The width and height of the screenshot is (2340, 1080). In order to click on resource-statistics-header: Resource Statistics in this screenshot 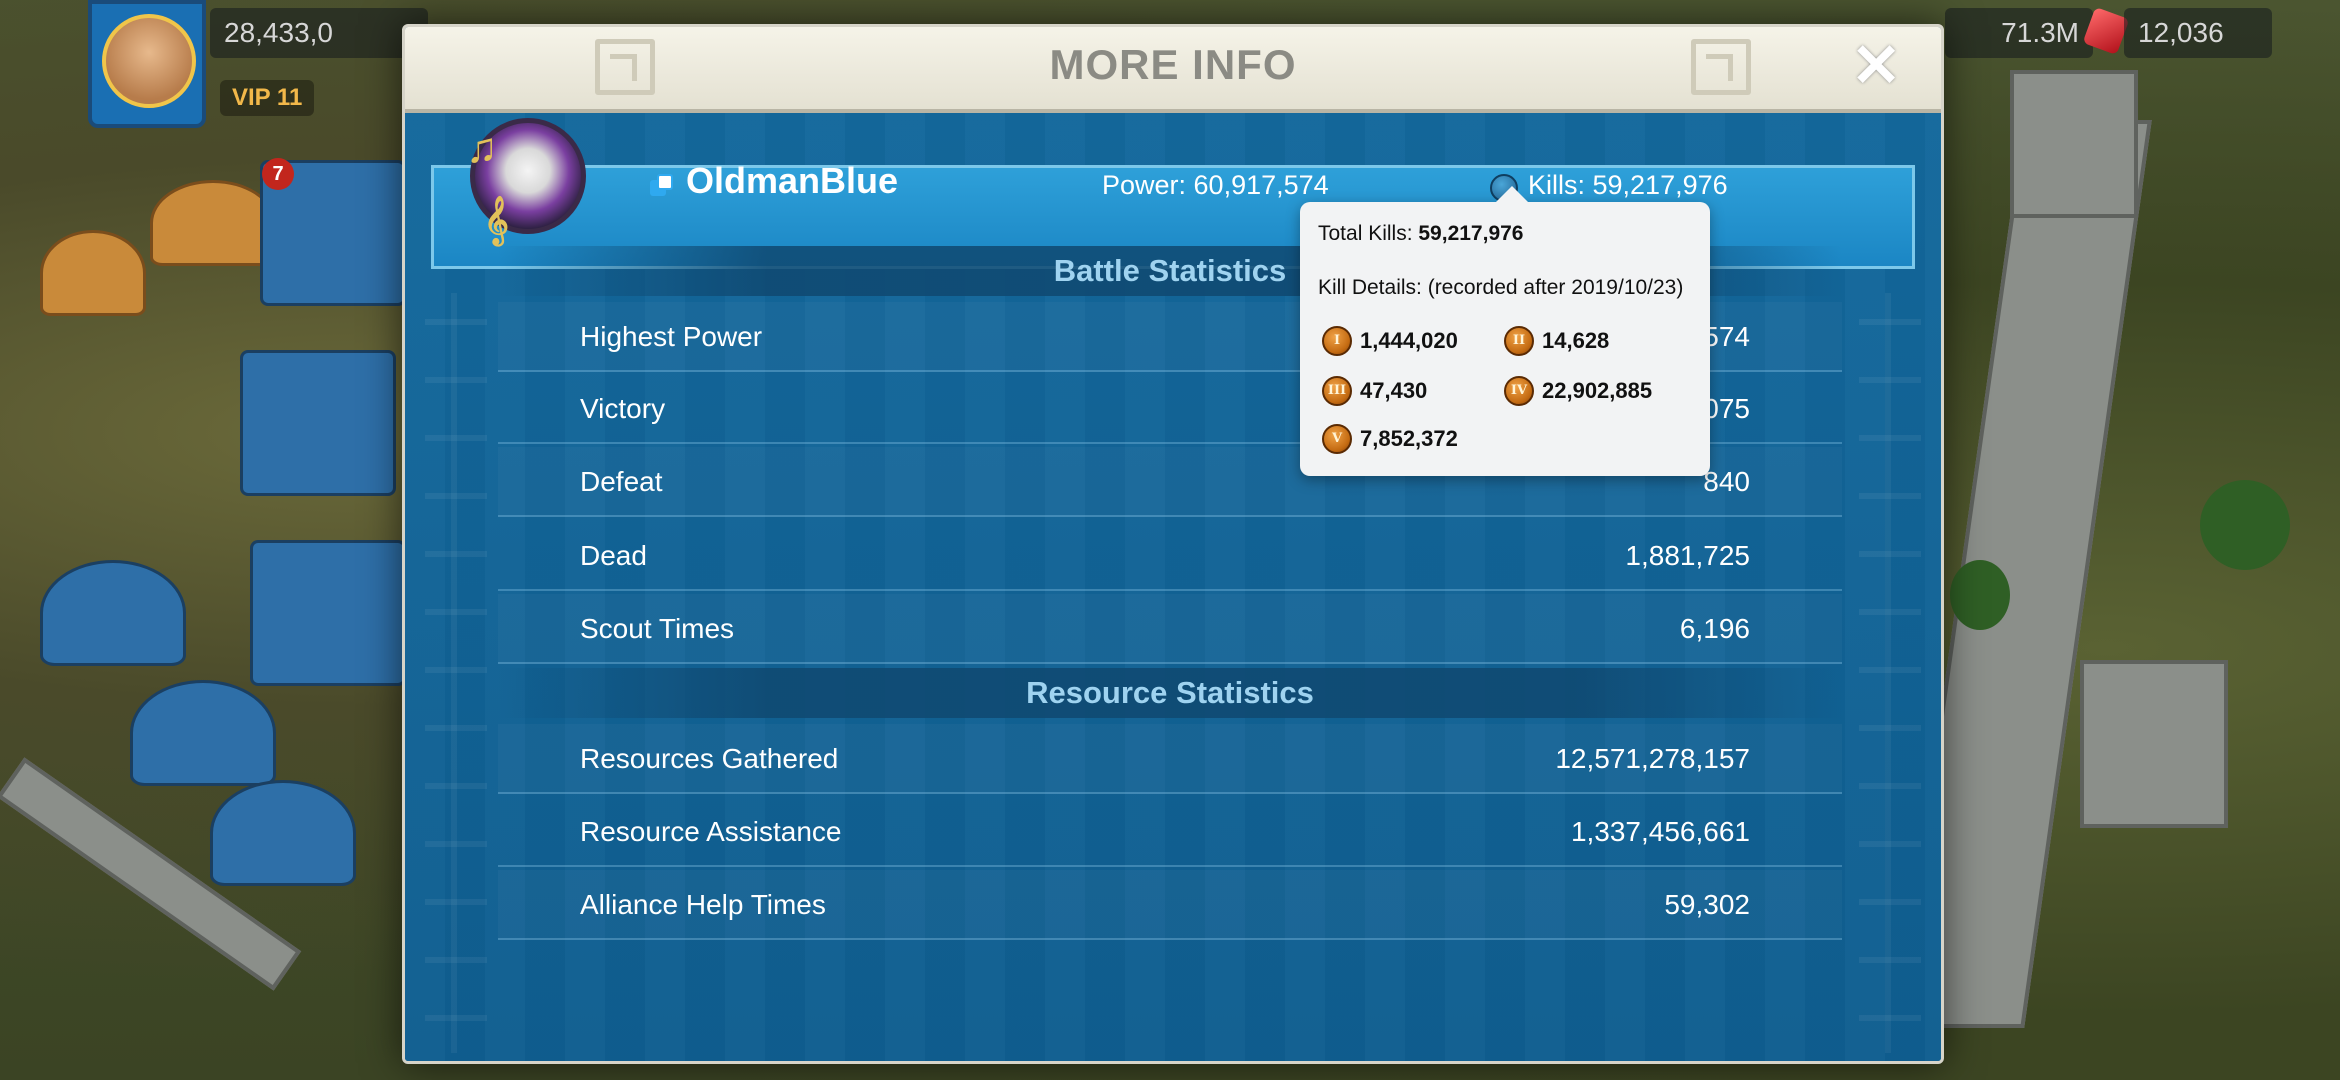, I will do `click(1170, 693)`.